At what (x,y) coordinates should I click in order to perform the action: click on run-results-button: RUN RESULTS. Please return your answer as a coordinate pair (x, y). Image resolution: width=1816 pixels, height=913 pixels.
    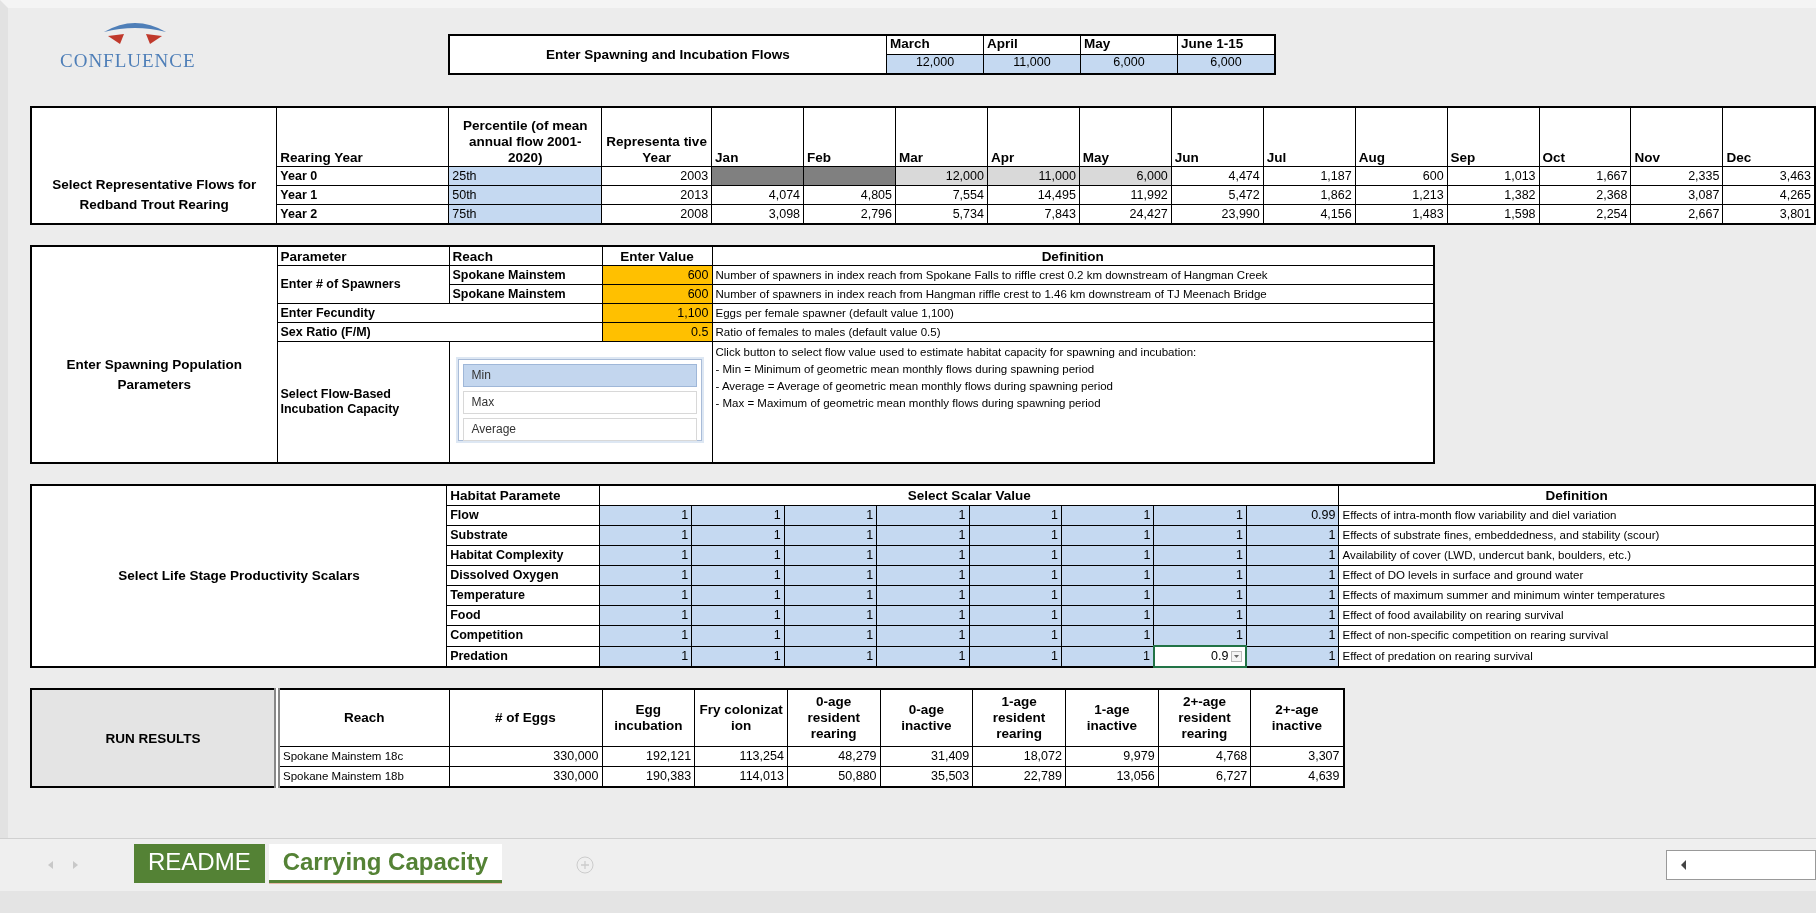
    Looking at the image, I should click on (151, 738).